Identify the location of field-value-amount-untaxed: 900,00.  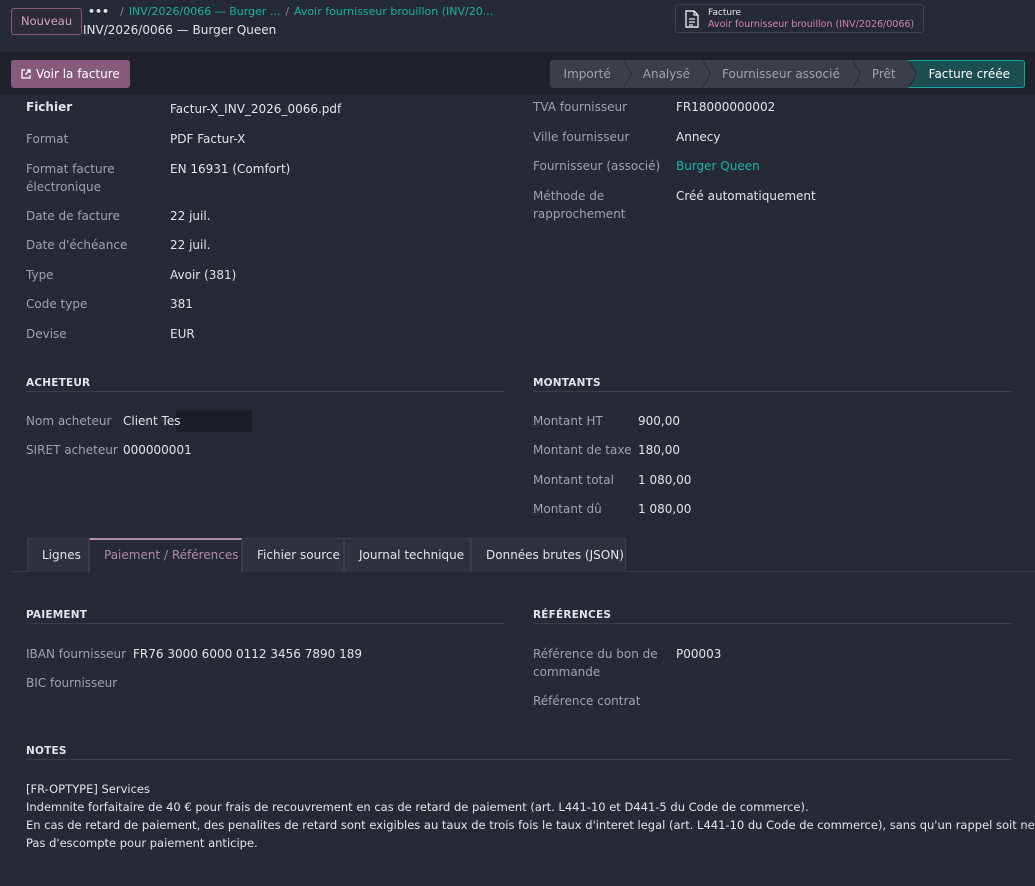
(659, 421).